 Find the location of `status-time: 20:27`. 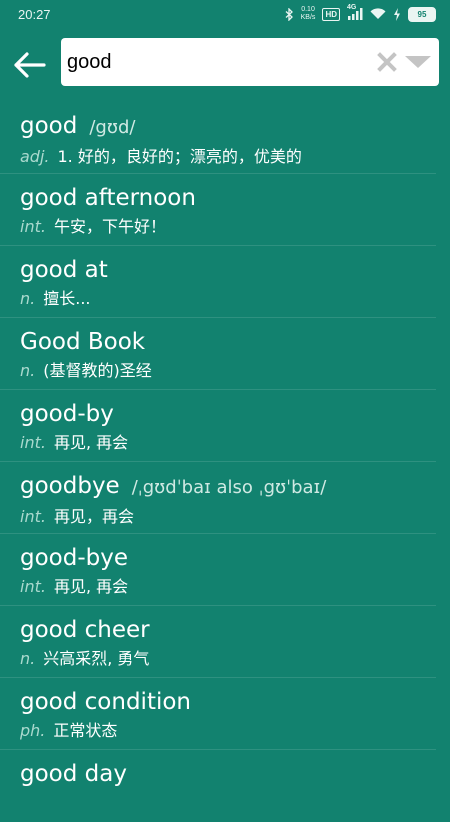

status-time: 20:27 is located at coordinates (34, 14).